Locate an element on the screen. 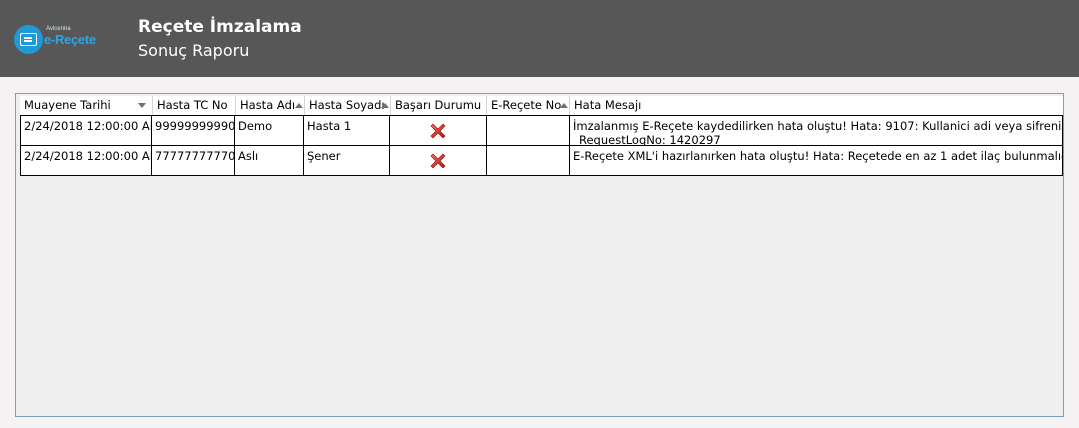 The height and width of the screenshot is (428, 1079). cell-hasta-tc-no: 77777777770 is located at coordinates (193, 160).